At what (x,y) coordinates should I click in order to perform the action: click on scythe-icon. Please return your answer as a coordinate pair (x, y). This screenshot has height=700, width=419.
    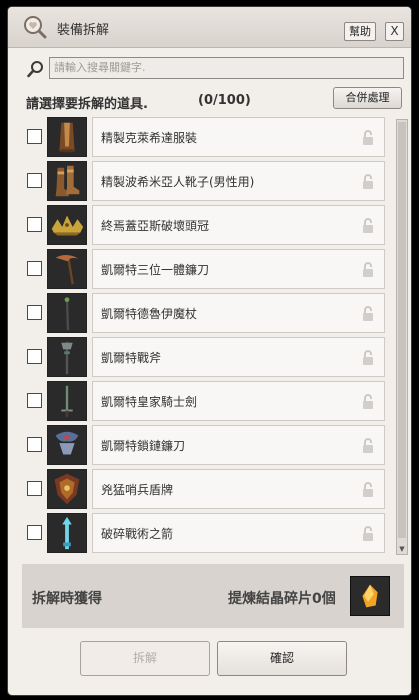
    Looking at the image, I should click on (67, 269).